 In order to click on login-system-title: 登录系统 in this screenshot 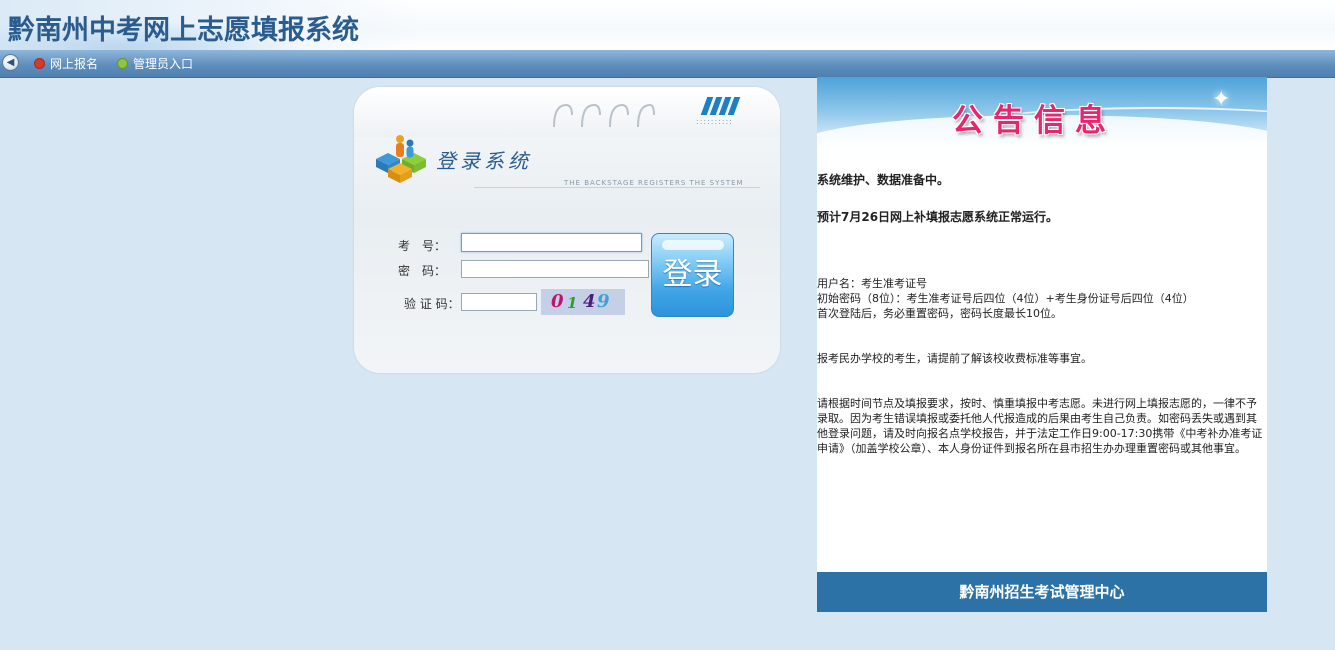, I will do `click(484, 161)`.